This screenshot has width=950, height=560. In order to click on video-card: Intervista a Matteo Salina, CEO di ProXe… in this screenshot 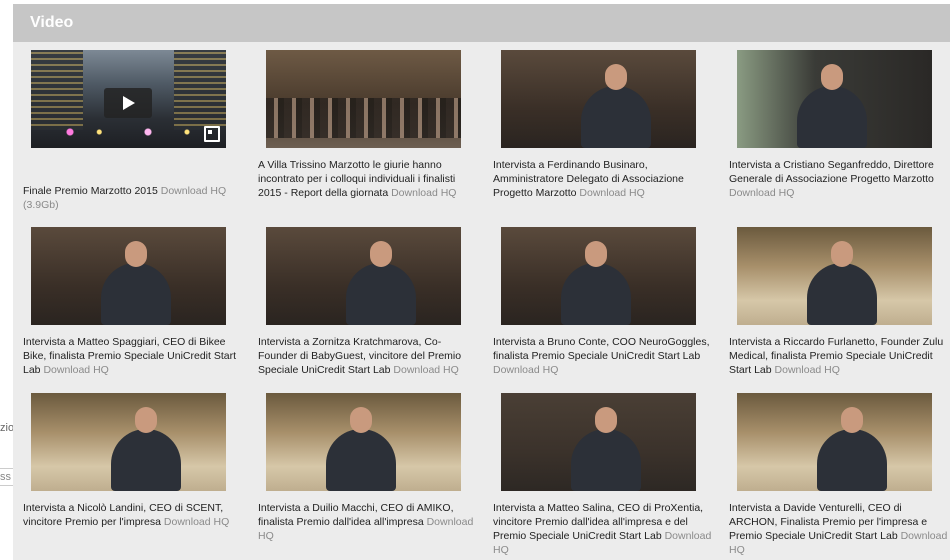, I will do `click(601, 472)`.